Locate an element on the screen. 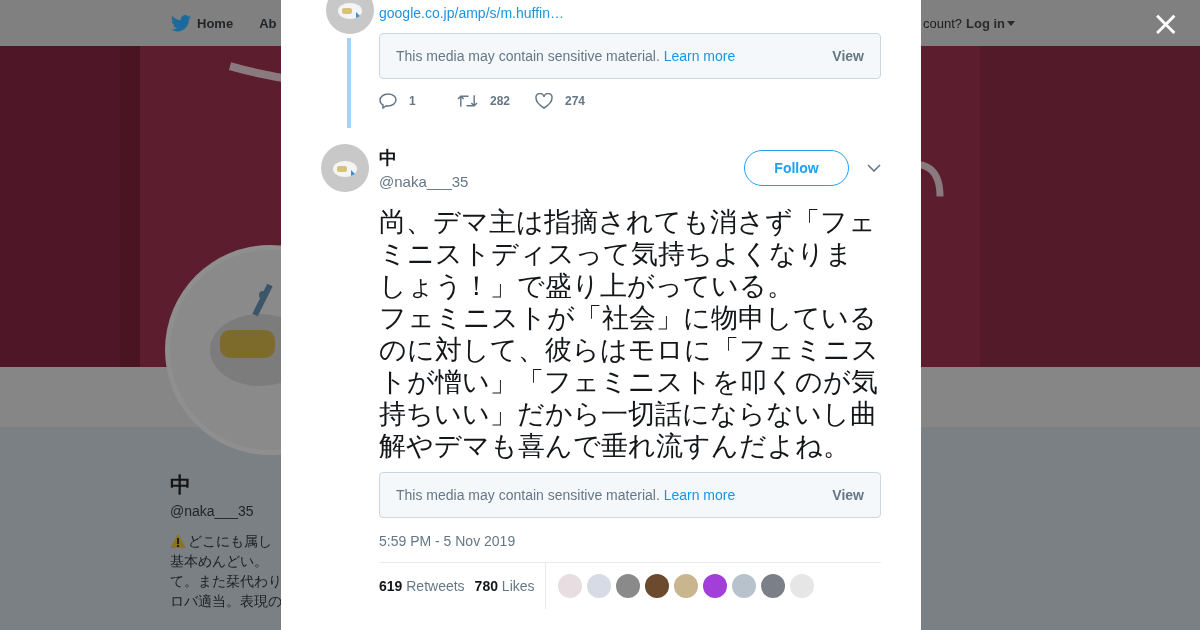 Image resolution: width=1200 pixels, height=630 pixels. login-prompt: count? is located at coordinates (942, 23).